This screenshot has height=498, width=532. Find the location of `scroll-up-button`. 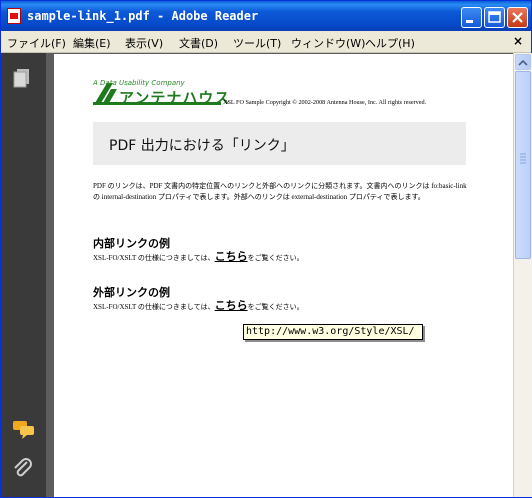

scroll-up-button is located at coordinates (523, 62).